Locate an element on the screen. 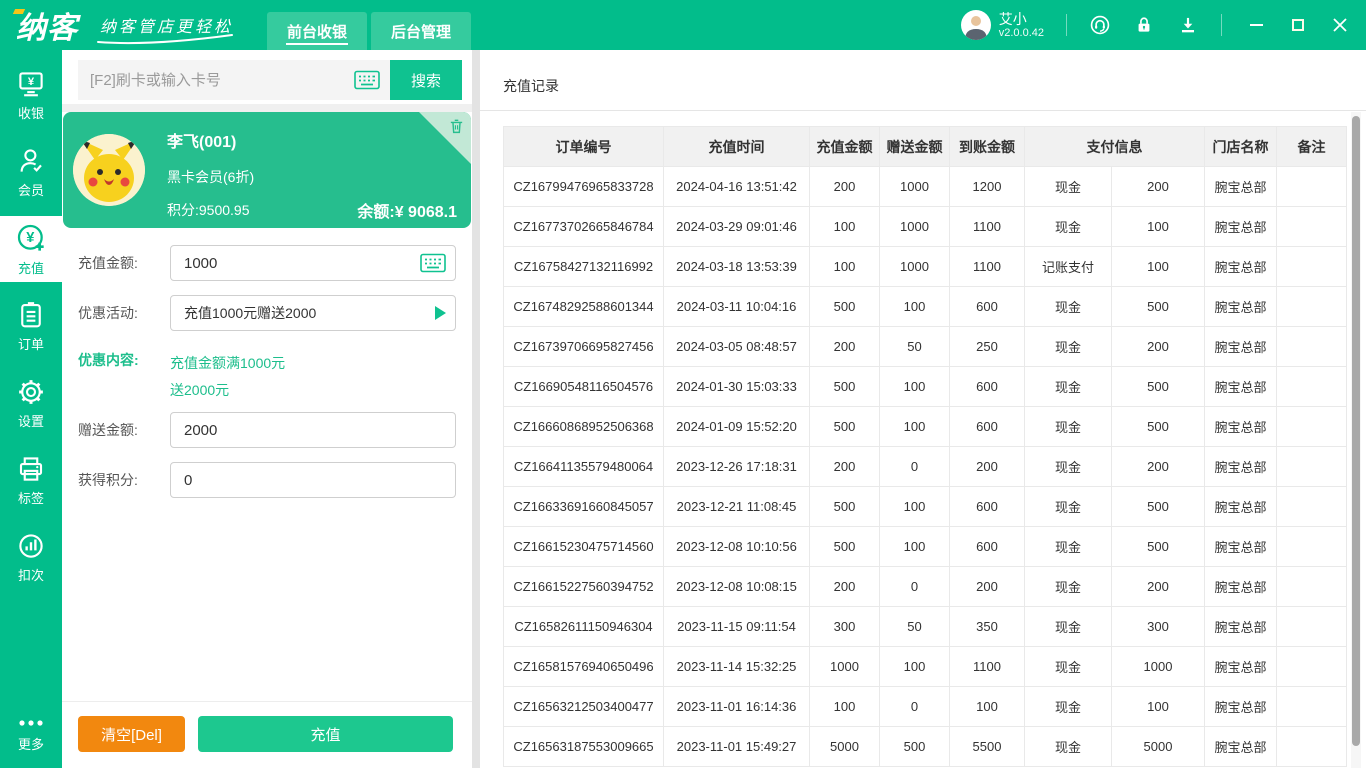 Image resolution: width=1366 pixels, height=768 pixels. label-printer-icon is located at coordinates (31, 468).